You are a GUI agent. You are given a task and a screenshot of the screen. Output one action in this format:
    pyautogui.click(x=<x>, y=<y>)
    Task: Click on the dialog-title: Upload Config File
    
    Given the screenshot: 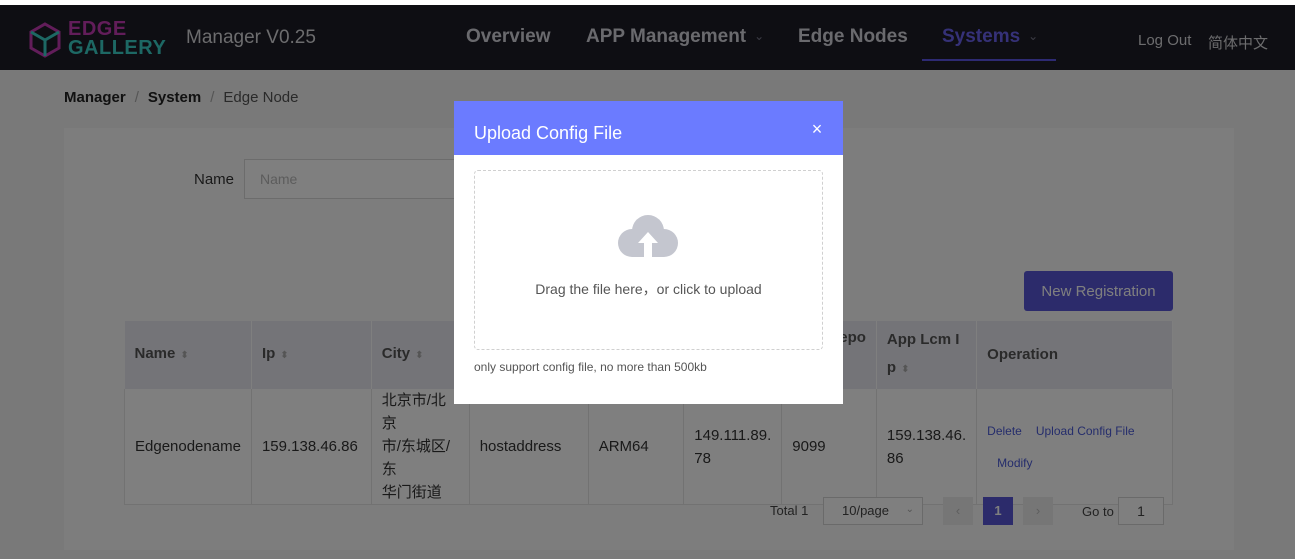 What is the action you would take?
    pyautogui.click(x=548, y=133)
    